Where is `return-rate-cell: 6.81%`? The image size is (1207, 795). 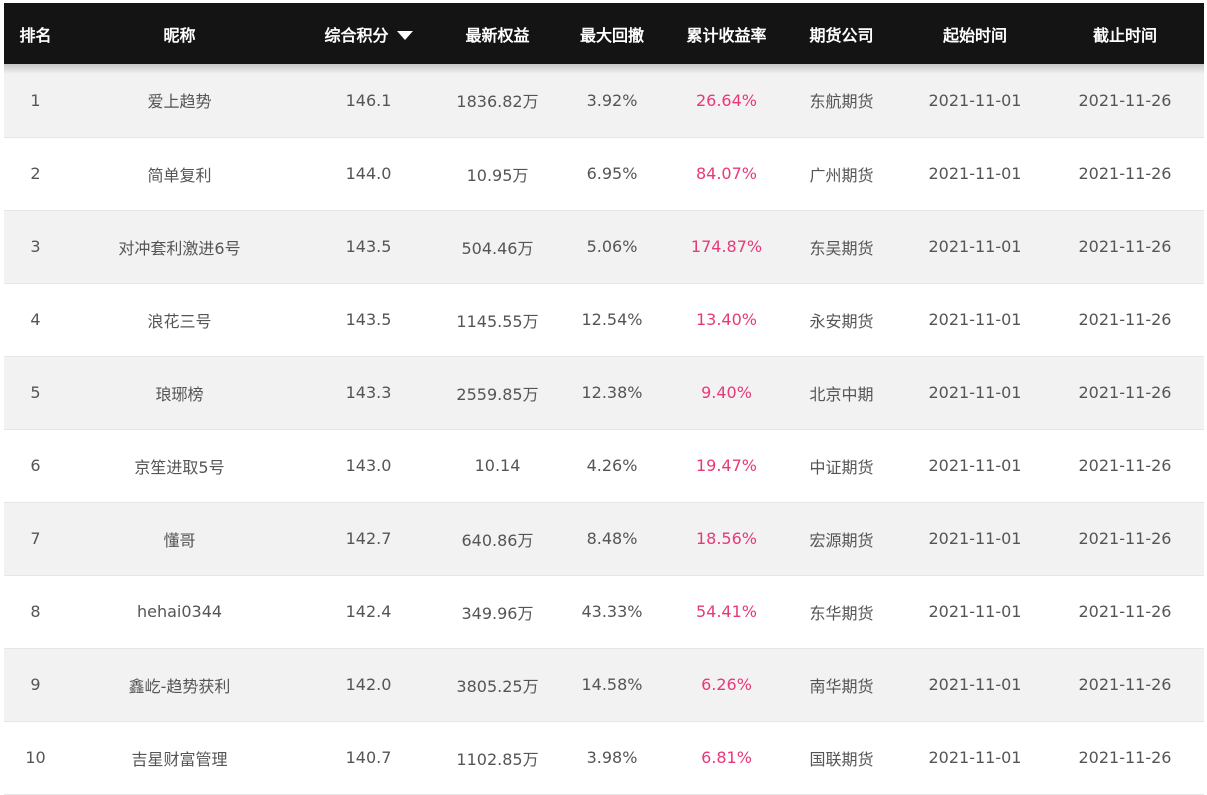 return-rate-cell: 6.81% is located at coordinates (726, 758).